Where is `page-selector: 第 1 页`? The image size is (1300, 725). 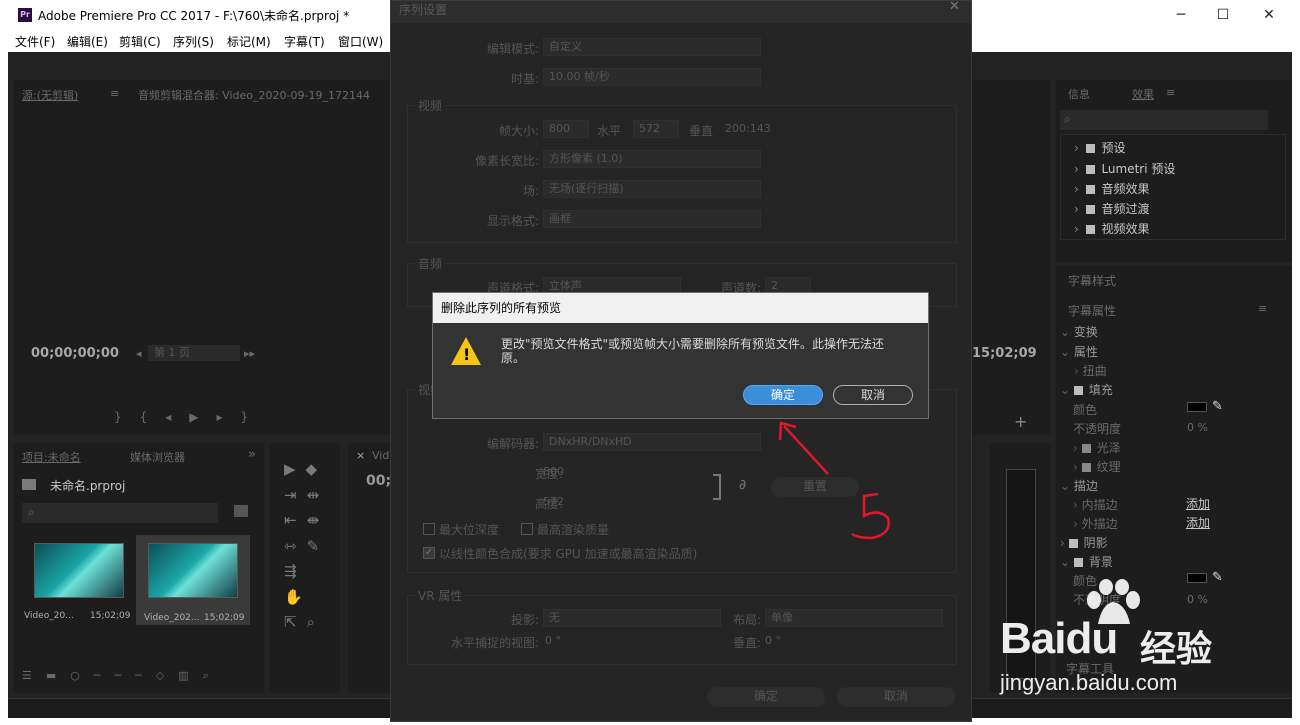
page-selector: 第 1 页 is located at coordinates (194, 353).